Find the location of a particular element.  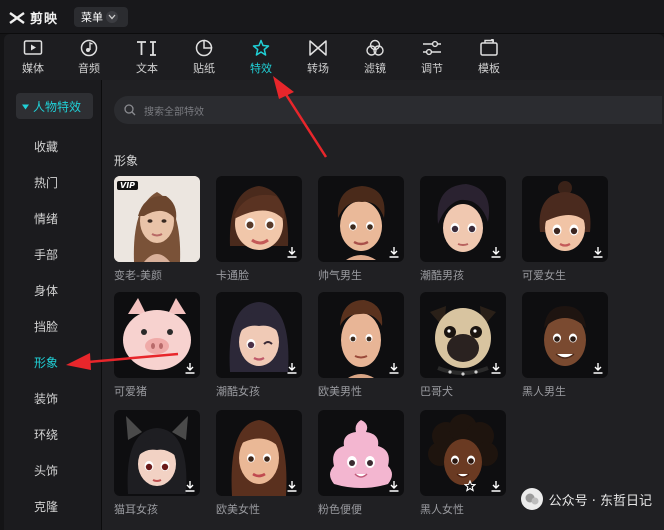

tab-label: 媒体 is located at coordinates (33, 68).